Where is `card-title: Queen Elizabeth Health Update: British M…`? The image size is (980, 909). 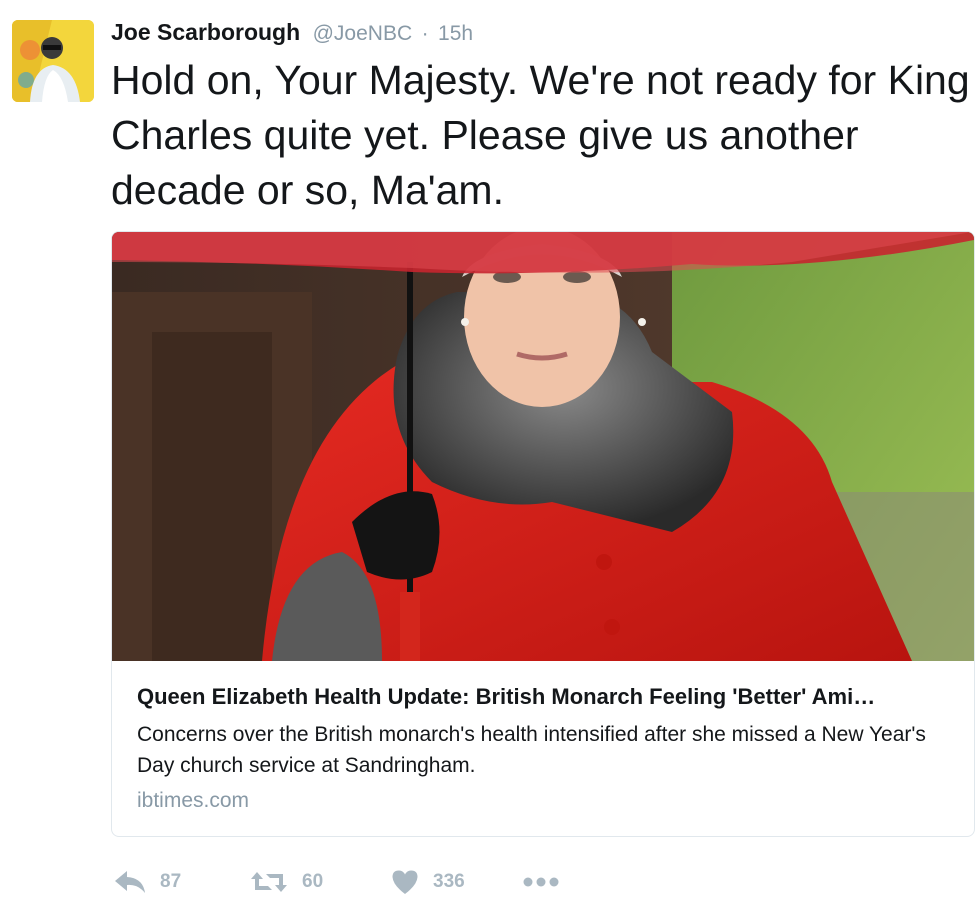 card-title: Queen Elizabeth Health Update: British M… is located at coordinates (544, 697).